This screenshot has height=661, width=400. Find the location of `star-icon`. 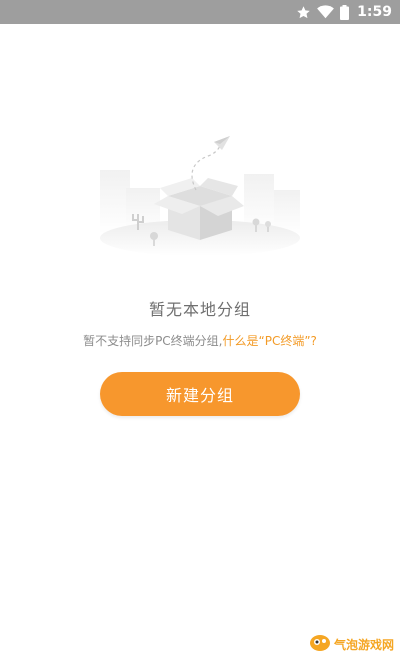

star-icon is located at coordinates (303, 12).